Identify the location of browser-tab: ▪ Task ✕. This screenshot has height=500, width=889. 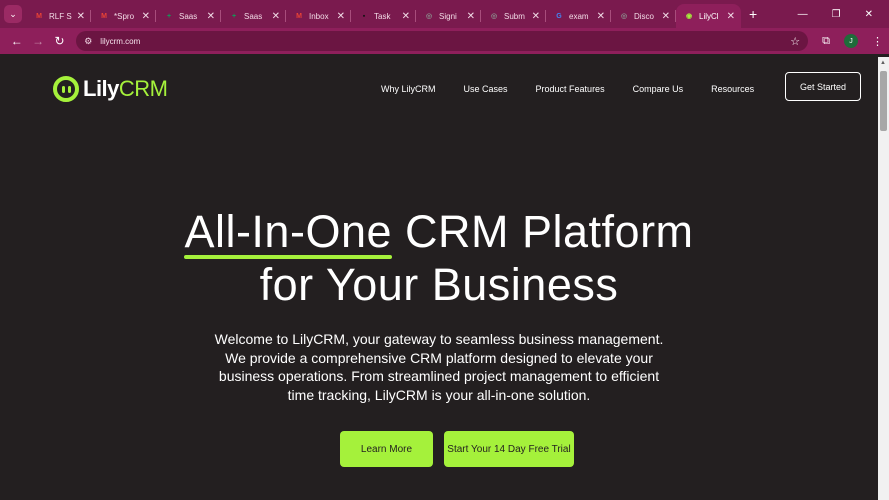
(383, 16).